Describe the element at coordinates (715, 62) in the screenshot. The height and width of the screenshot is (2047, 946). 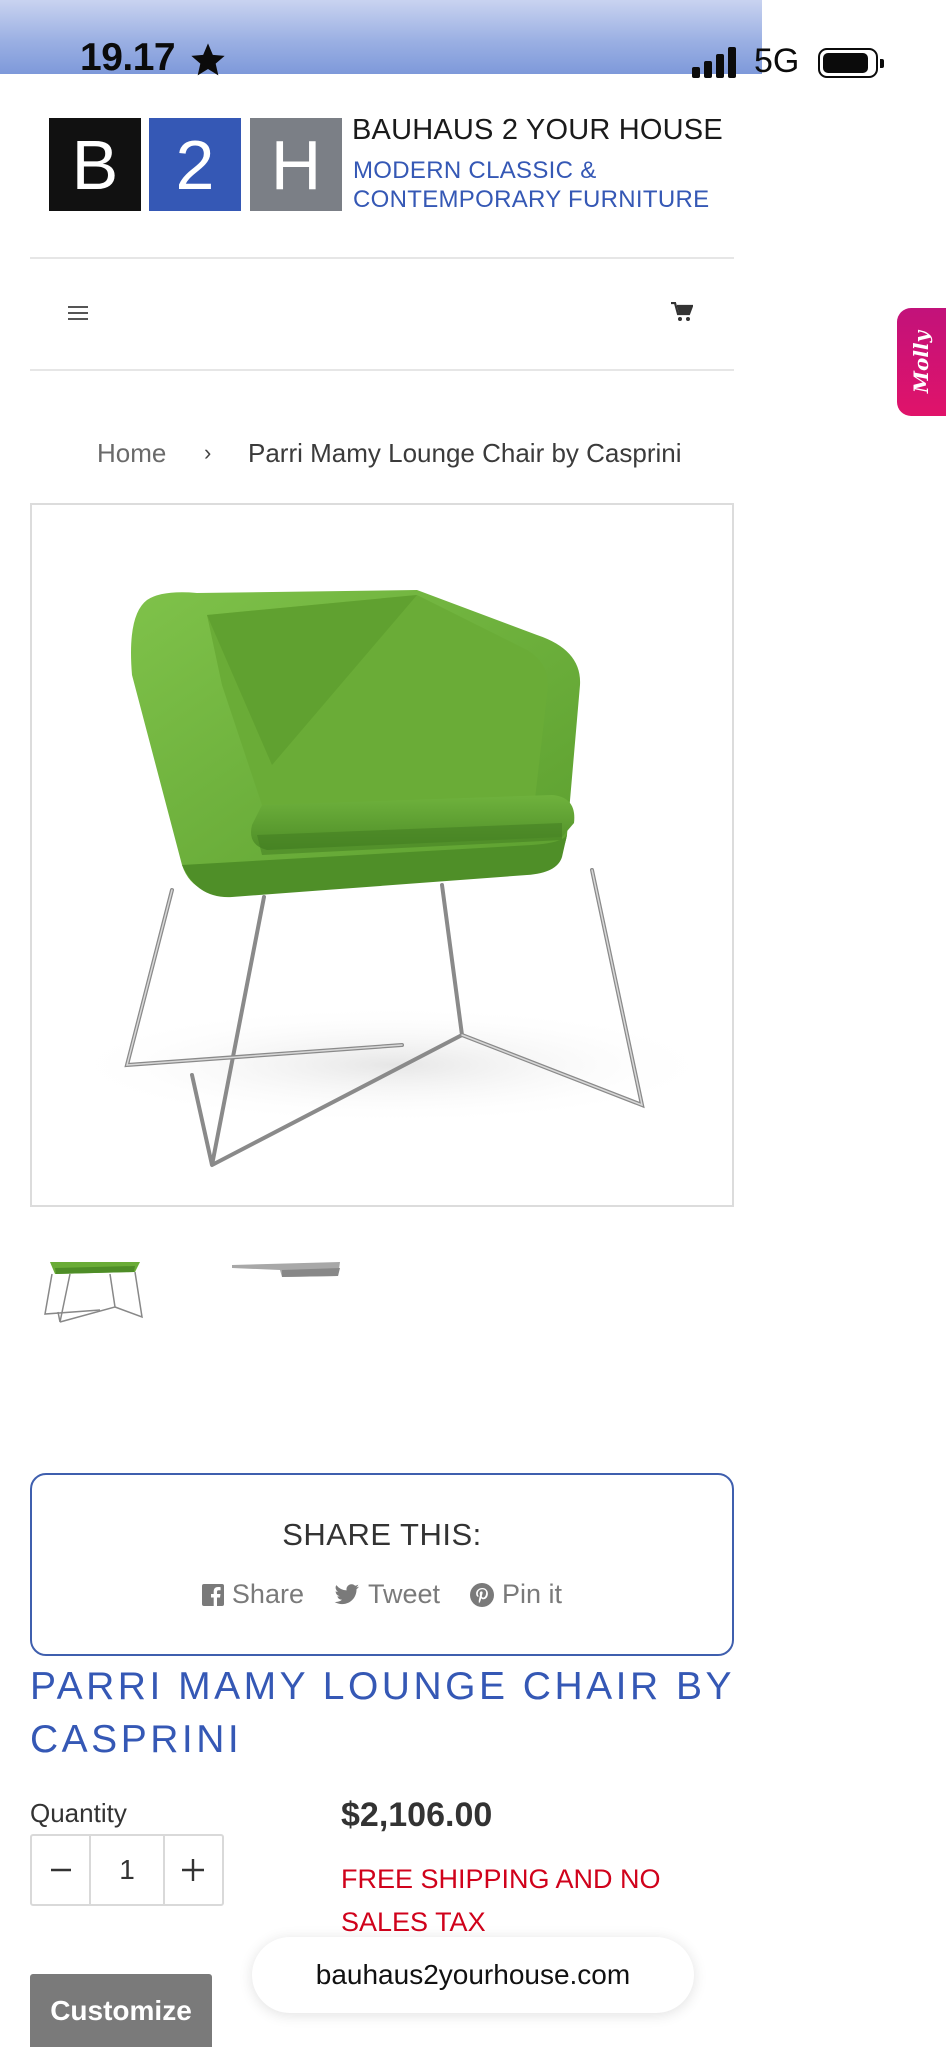
I see `signal-icon` at that location.